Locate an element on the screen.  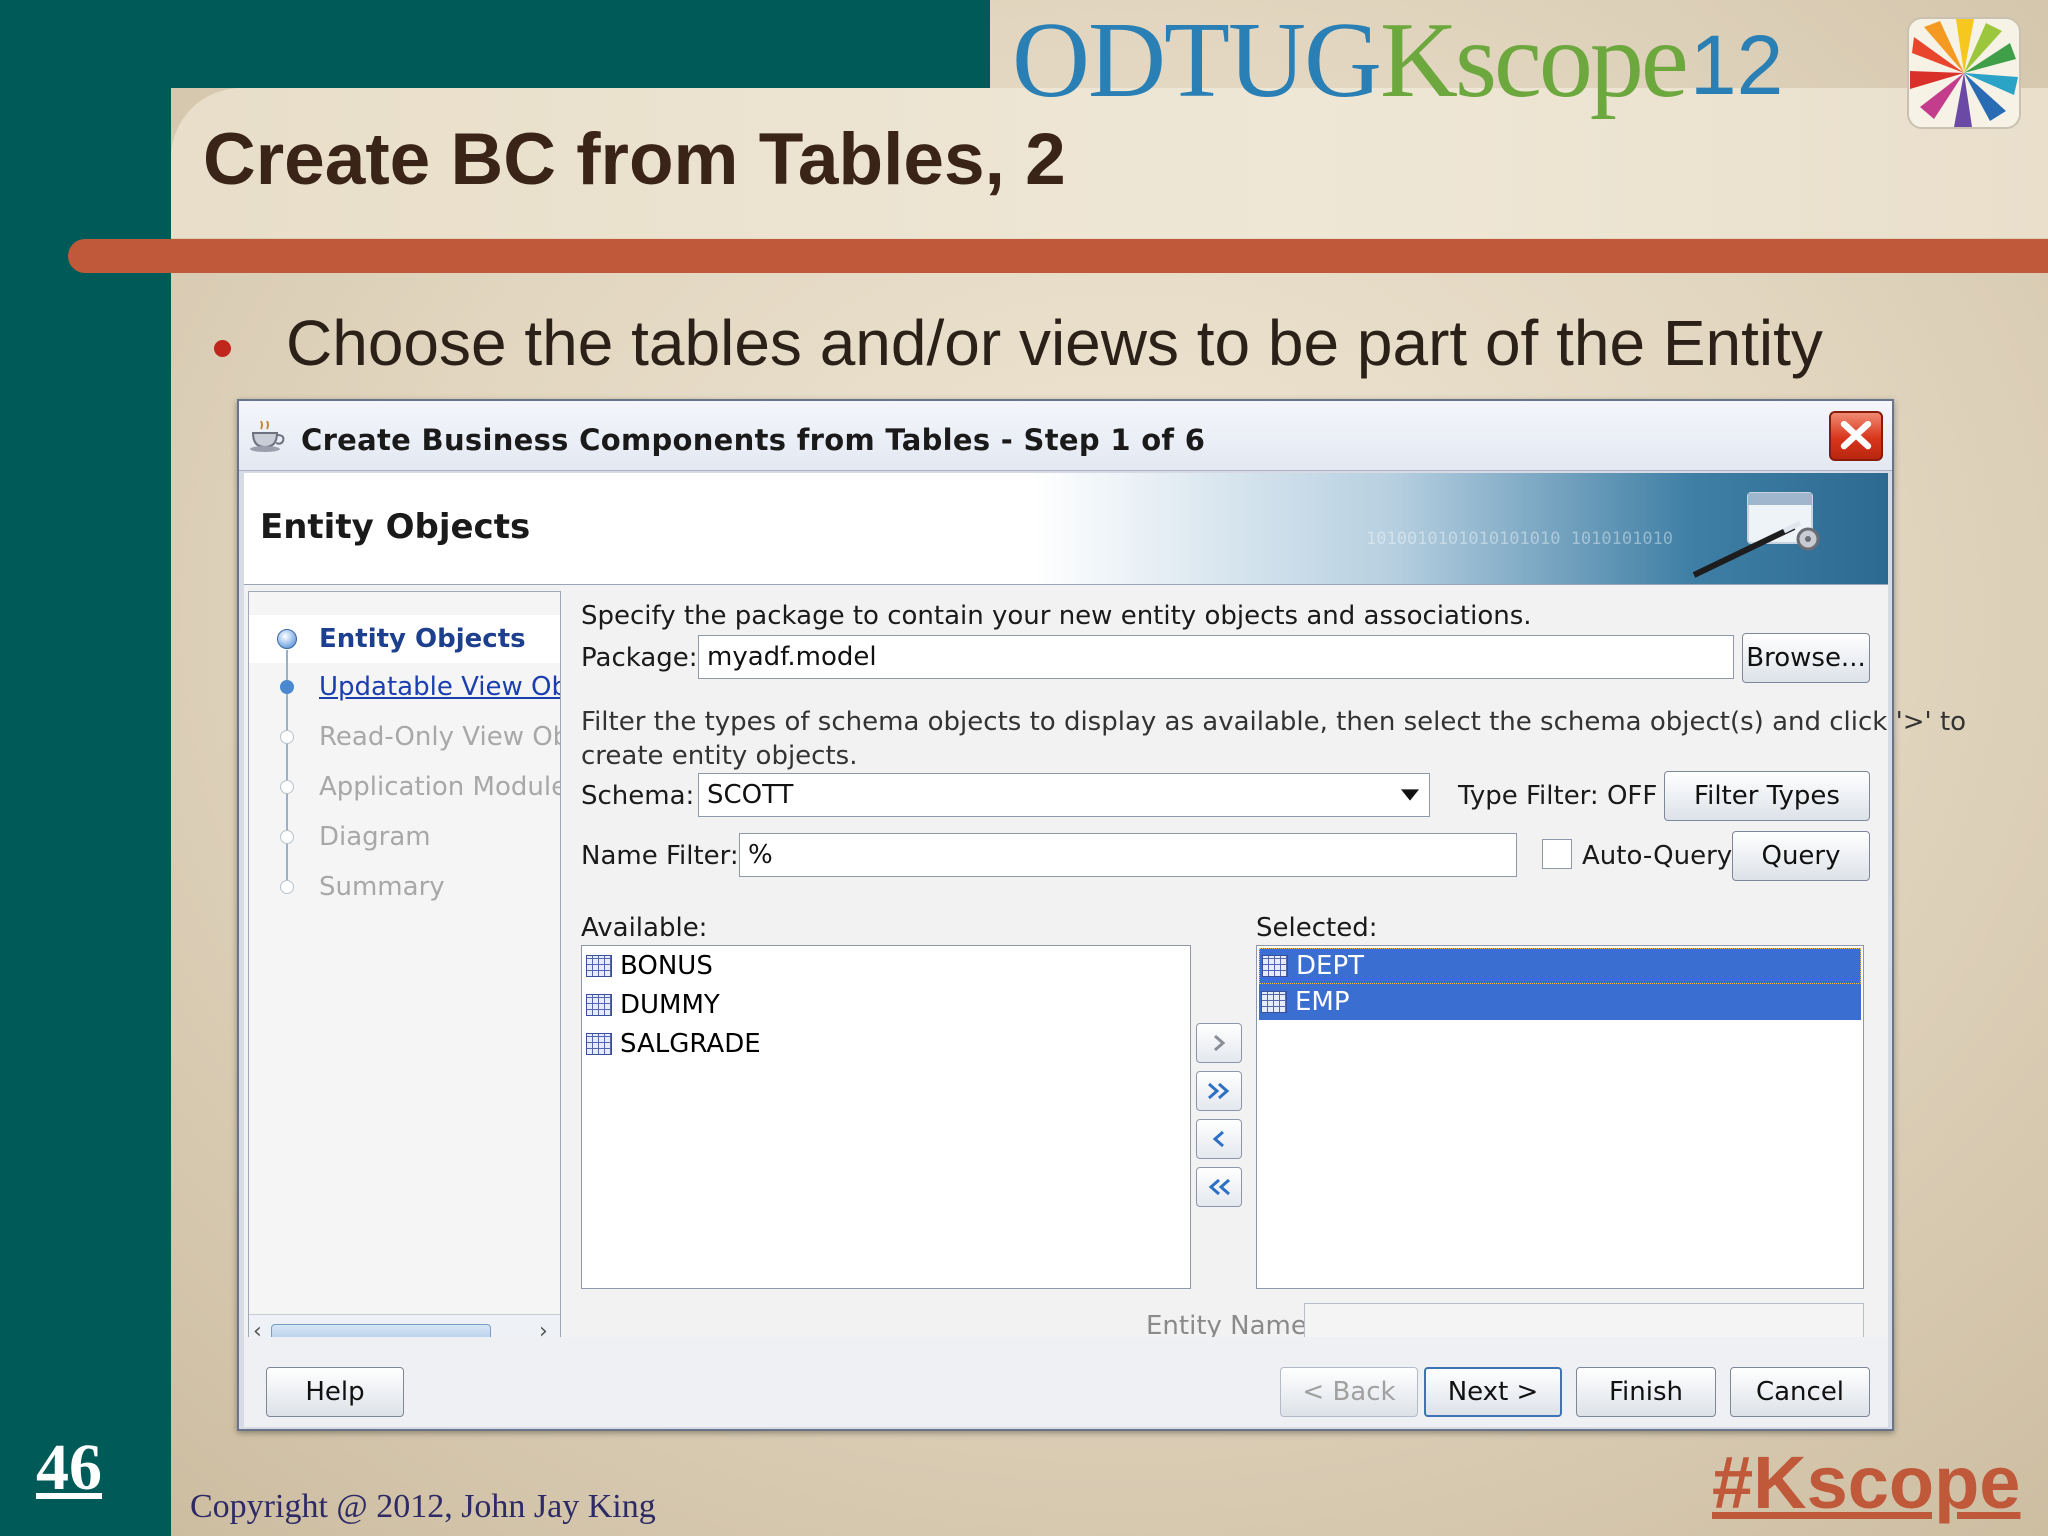
nav-item-diagram: Diagram is located at coordinates (375, 837).